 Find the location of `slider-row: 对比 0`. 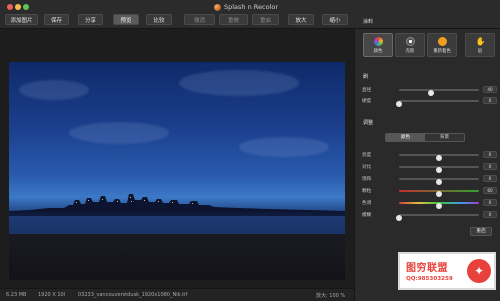

slider-row: 对比 0 is located at coordinates (430, 168).